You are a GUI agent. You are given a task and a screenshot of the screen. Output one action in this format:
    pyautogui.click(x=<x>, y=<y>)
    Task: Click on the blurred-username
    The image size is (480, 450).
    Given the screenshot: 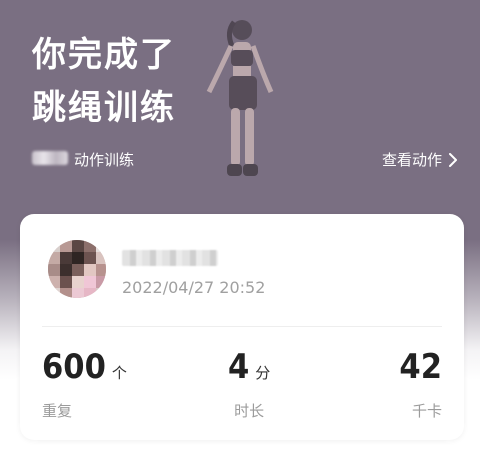 What is the action you would take?
    pyautogui.click(x=170, y=258)
    